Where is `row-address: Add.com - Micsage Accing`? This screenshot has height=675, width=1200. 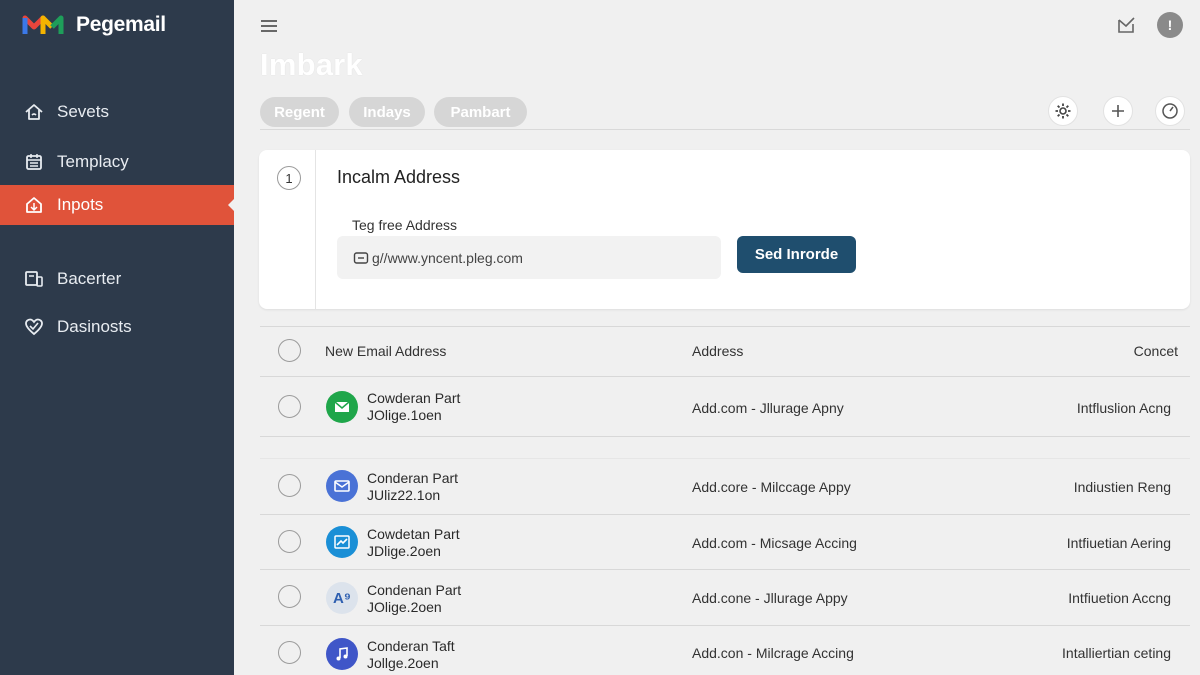
row-address: Add.com - Micsage Accing is located at coordinates (774, 543).